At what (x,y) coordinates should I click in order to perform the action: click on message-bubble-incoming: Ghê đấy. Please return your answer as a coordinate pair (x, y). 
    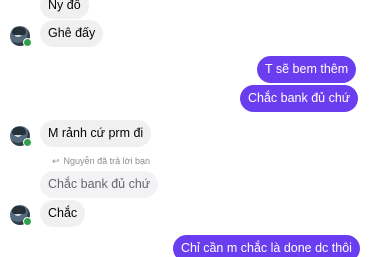
    Looking at the image, I should click on (72, 33).